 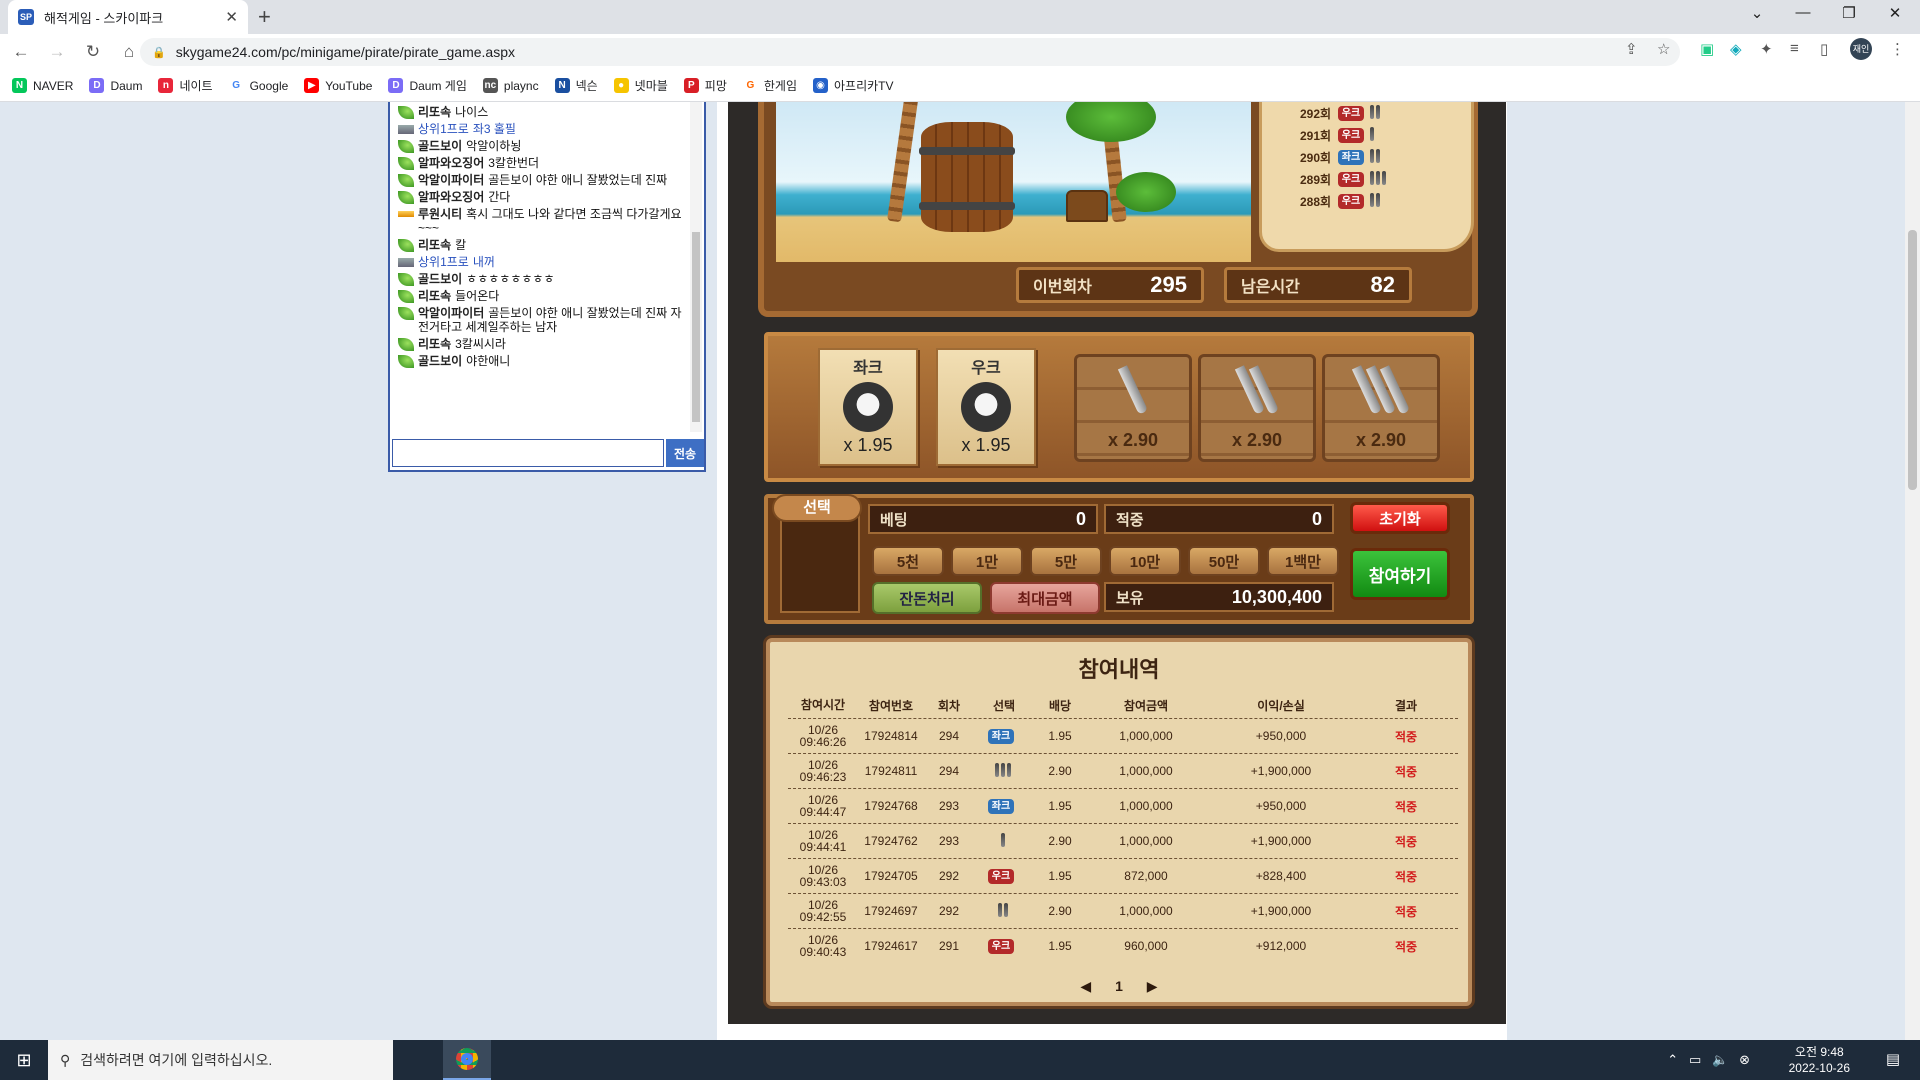 What do you see at coordinates (1109, 705) in the screenshot?
I see `history-table-header: 참여시간 참여번호 회차 선택 배당 참여금액 이익/손실 결과` at bounding box center [1109, 705].